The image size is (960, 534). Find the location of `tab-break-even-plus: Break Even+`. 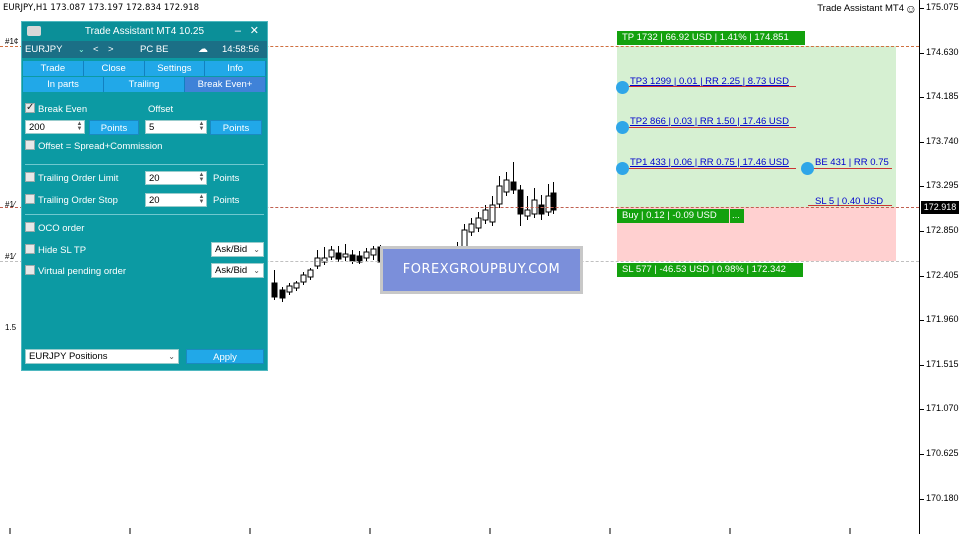

tab-break-even-plus: Break Even+ is located at coordinates (225, 84).